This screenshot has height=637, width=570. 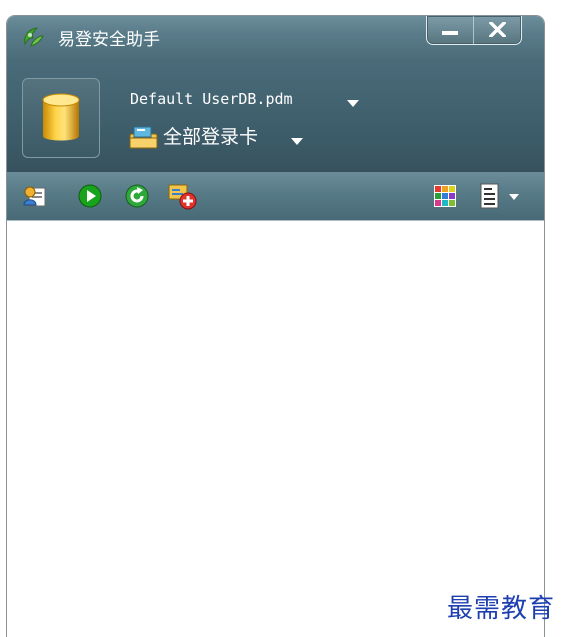 I want to click on refresh-button, so click(x=137, y=196).